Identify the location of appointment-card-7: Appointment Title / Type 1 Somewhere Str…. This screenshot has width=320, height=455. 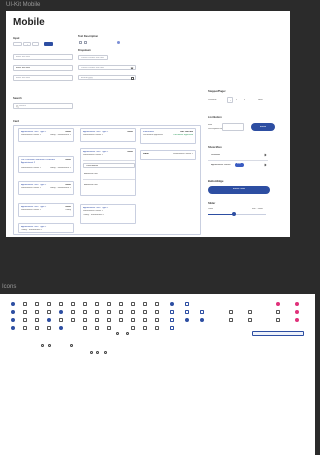
(108, 214).